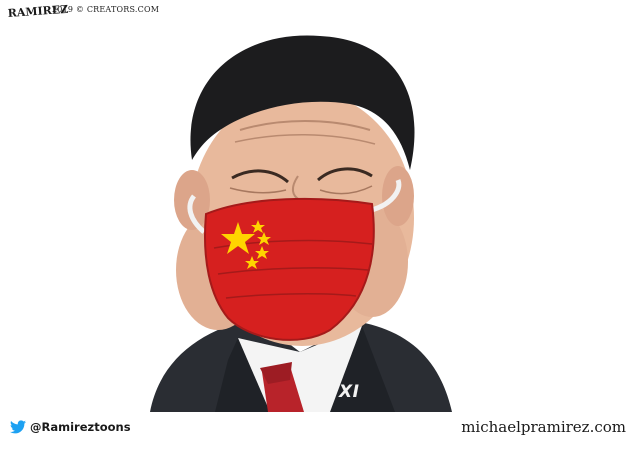 The height and width of the screenshot is (466, 640). I want to click on twitter-icon, so click(18, 427).